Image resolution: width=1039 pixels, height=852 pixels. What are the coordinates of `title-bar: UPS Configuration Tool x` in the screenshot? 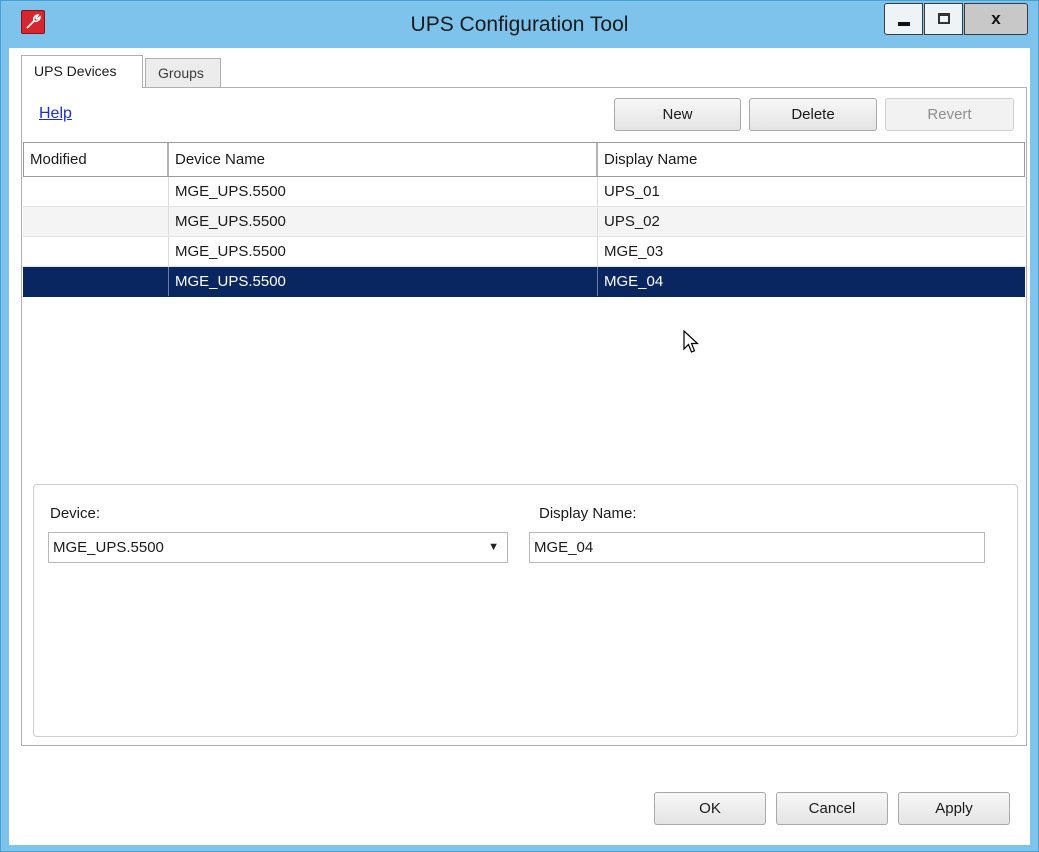 It's located at (519, 24).